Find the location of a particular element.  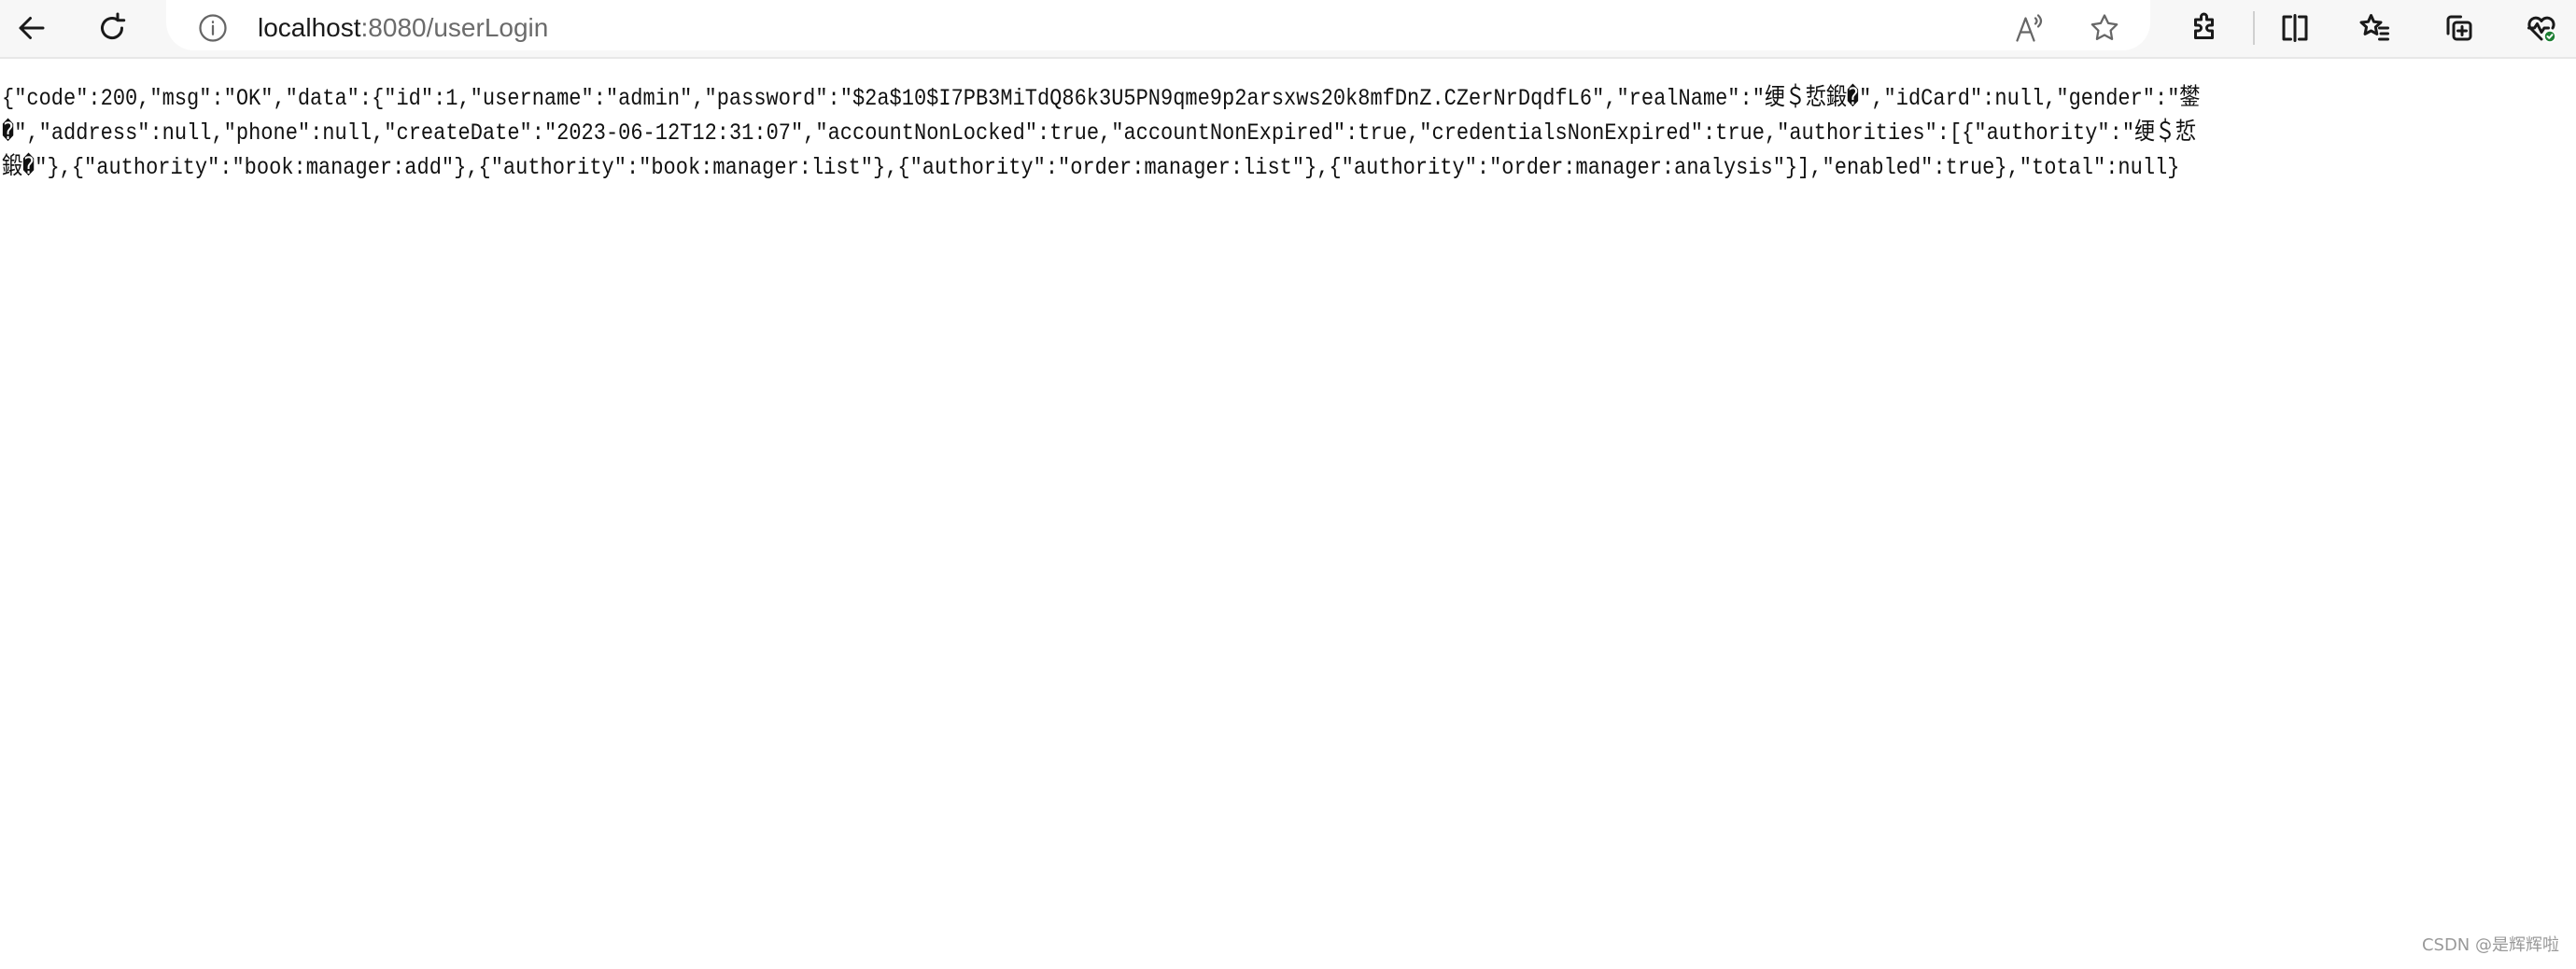

read-aloud-icon is located at coordinates (2030, 28).